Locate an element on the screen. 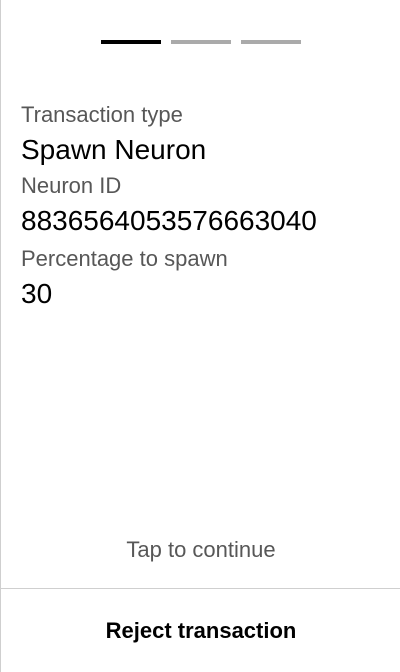 The width and height of the screenshot is (400, 672). reject-transaction-button: Reject transaction is located at coordinates (200, 630).